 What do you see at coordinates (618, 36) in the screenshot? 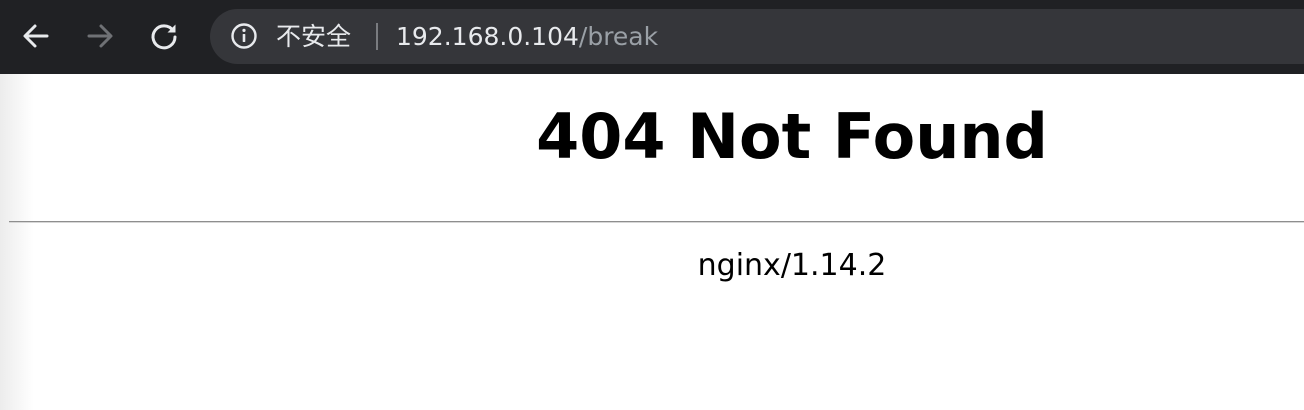
I see `url-path: /break` at bounding box center [618, 36].